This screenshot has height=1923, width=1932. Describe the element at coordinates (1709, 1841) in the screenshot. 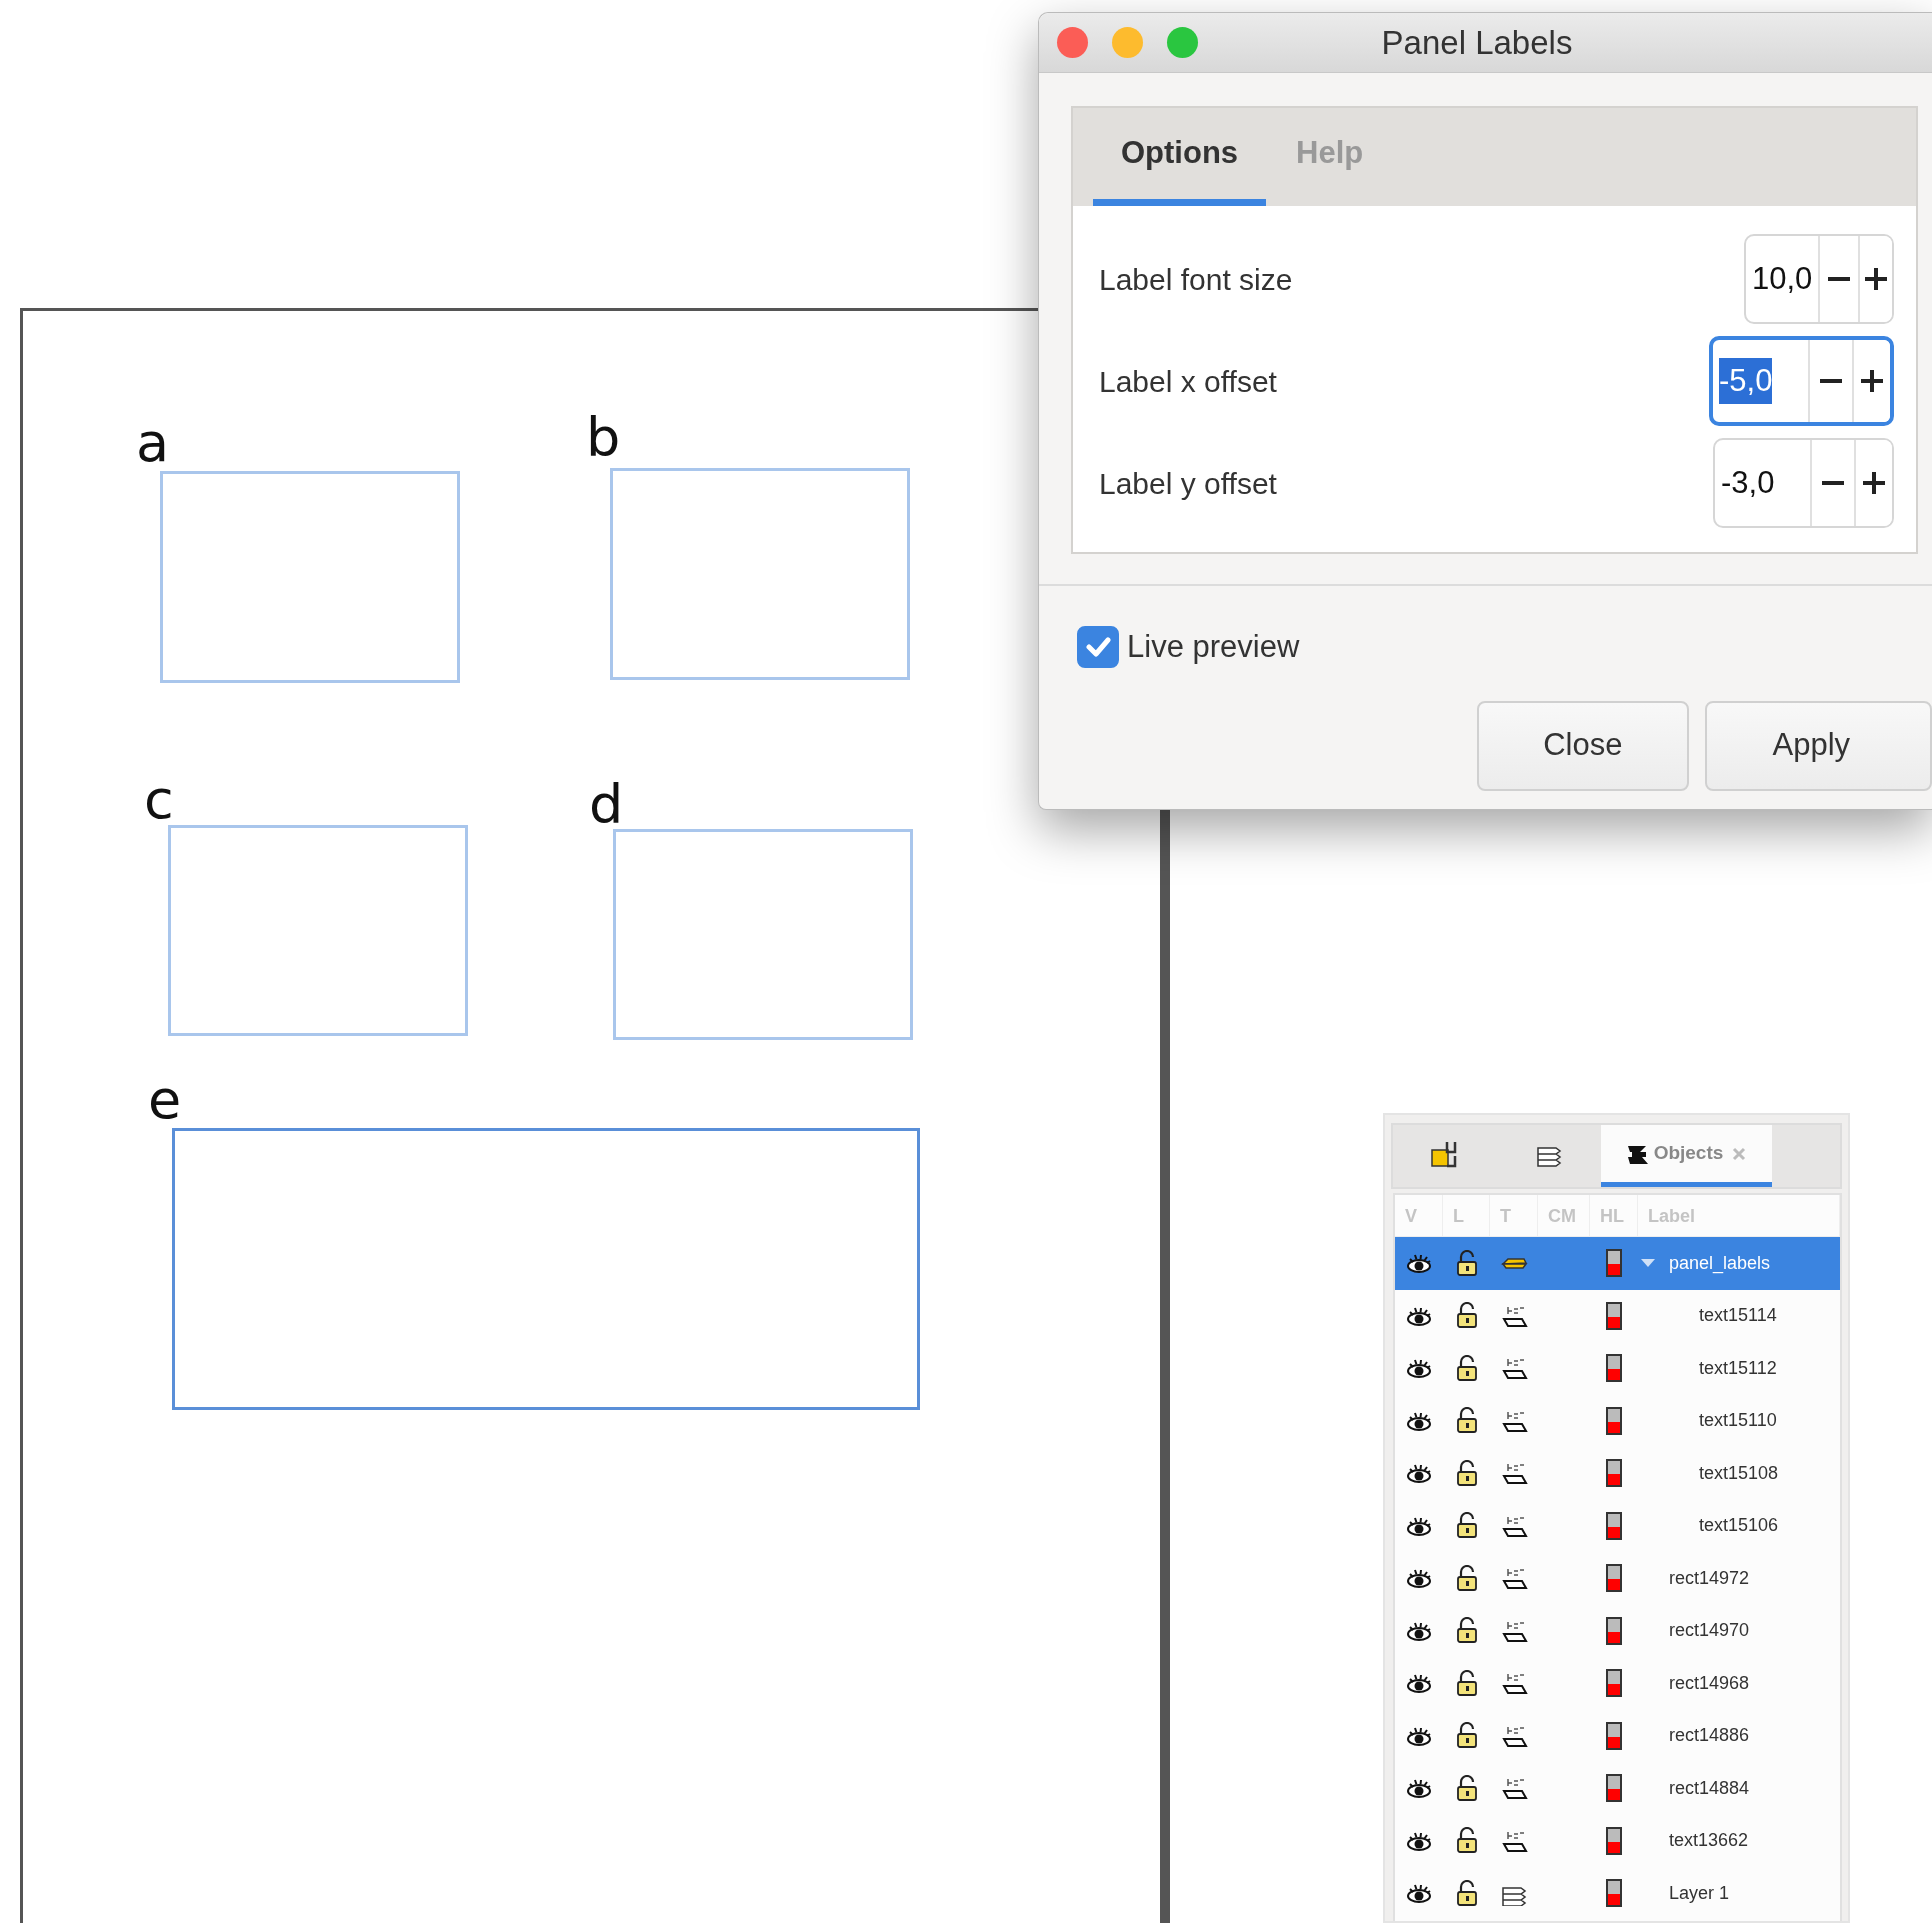

I see `object-label: text13662` at that location.